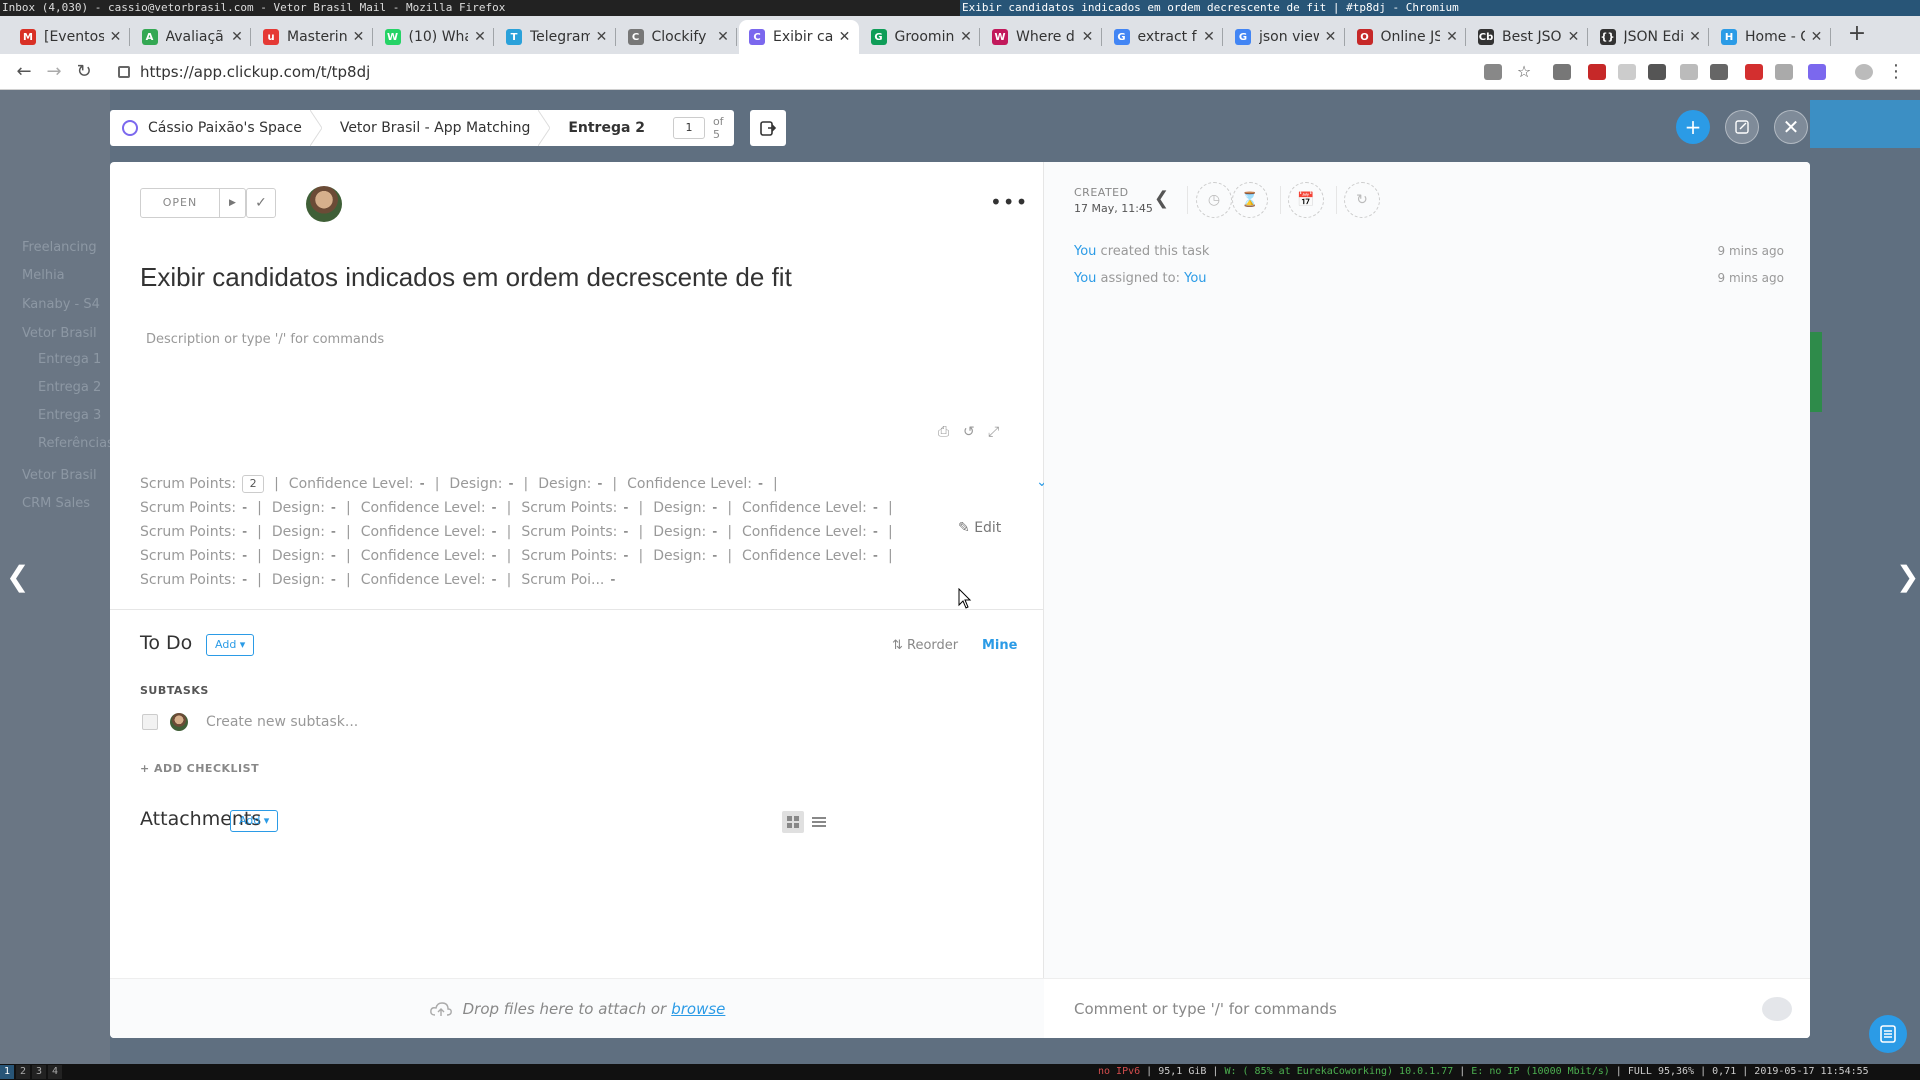  What do you see at coordinates (1214, 200) in the screenshot?
I see `time-tracking-icon: ◷` at bounding box center [1214, 200].